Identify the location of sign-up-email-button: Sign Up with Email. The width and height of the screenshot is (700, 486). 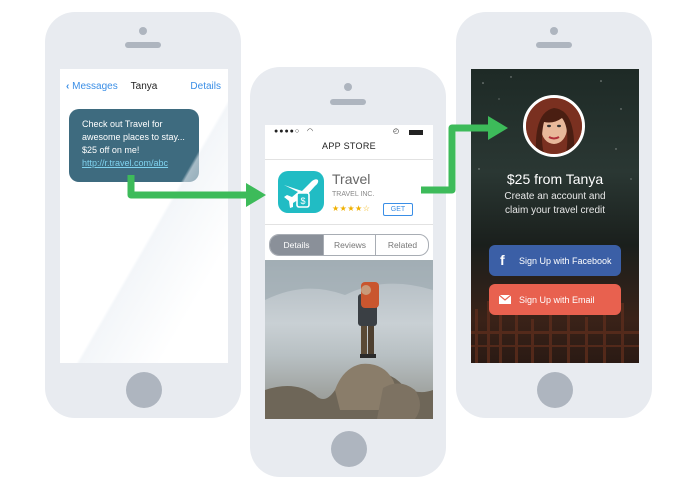
(555, 299).